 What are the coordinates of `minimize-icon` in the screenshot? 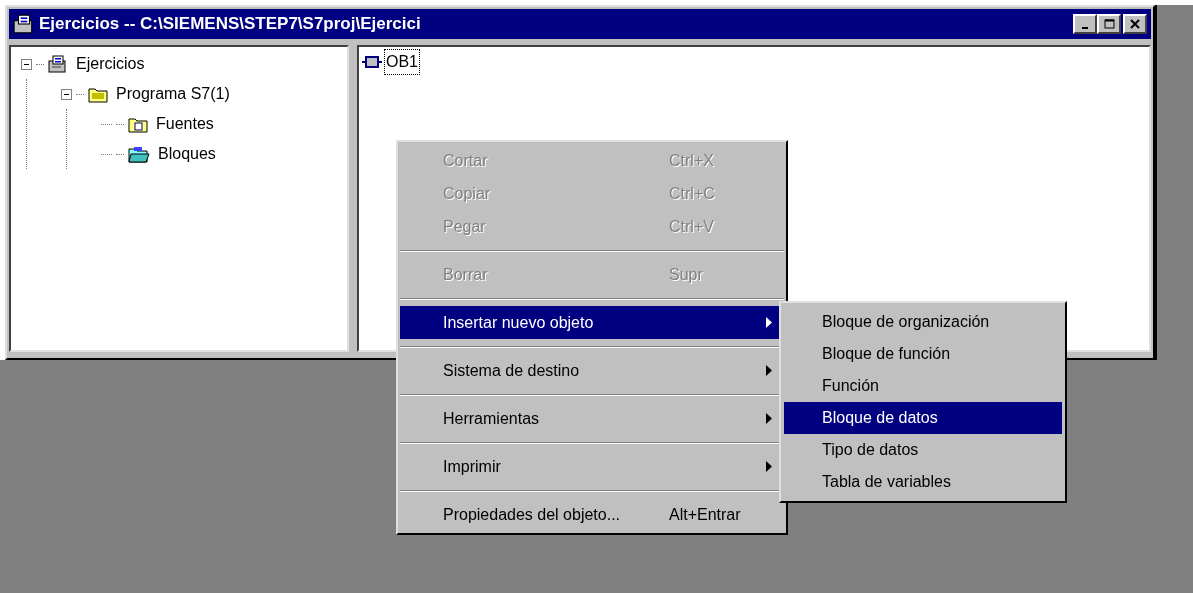 It's located at (1085, 28).